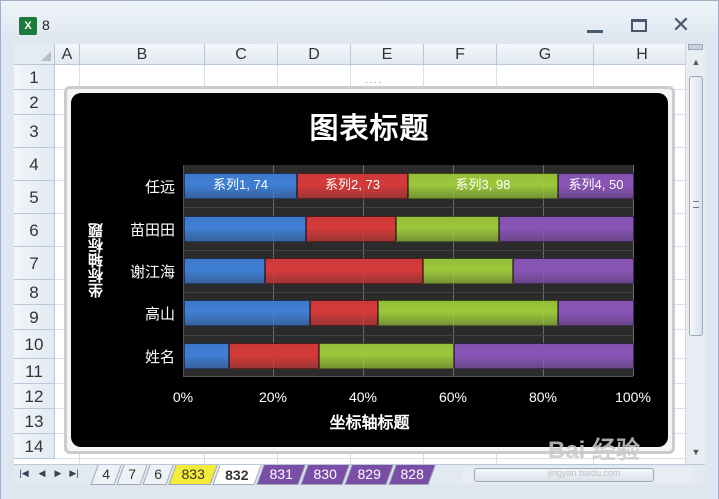 The width and height of the screenshot is (719, 499). I want to click on minimize-icon, so click(595, 31).